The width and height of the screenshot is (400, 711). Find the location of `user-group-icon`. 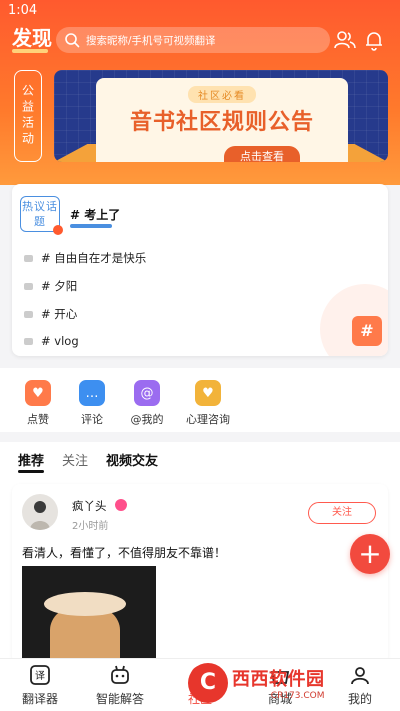

user-group-icon is located at coordinates (345, 40).